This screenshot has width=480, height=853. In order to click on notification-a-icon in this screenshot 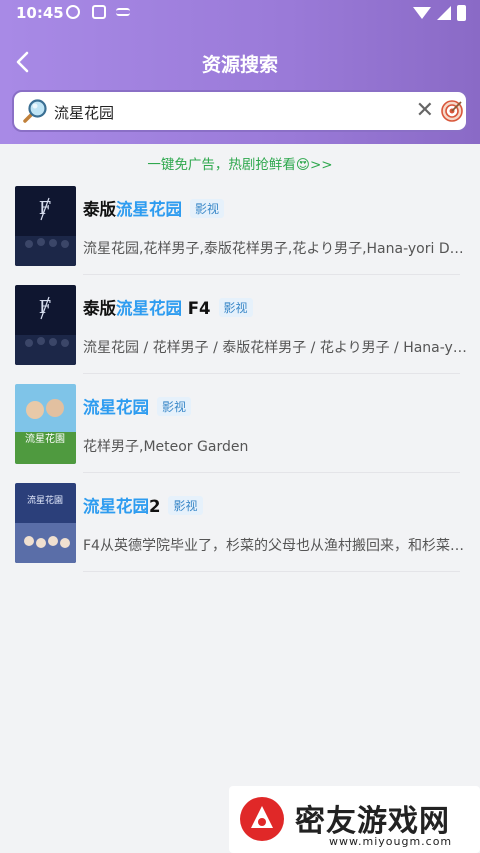, I will do `click(99, 12)`.